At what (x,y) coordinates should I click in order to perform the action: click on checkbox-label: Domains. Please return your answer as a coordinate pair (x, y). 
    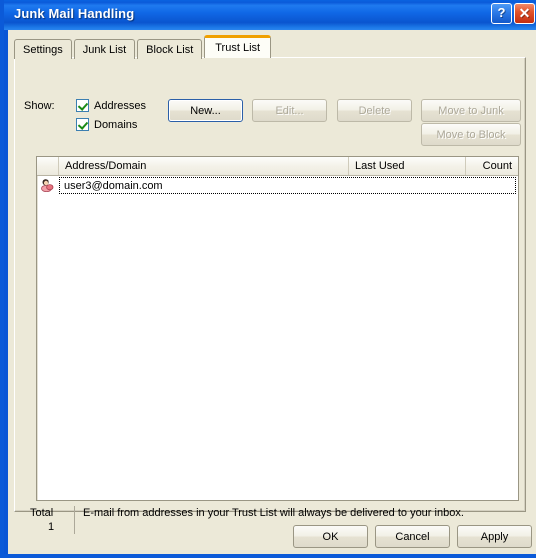
    Looking at the image, I should click on (116, 124).